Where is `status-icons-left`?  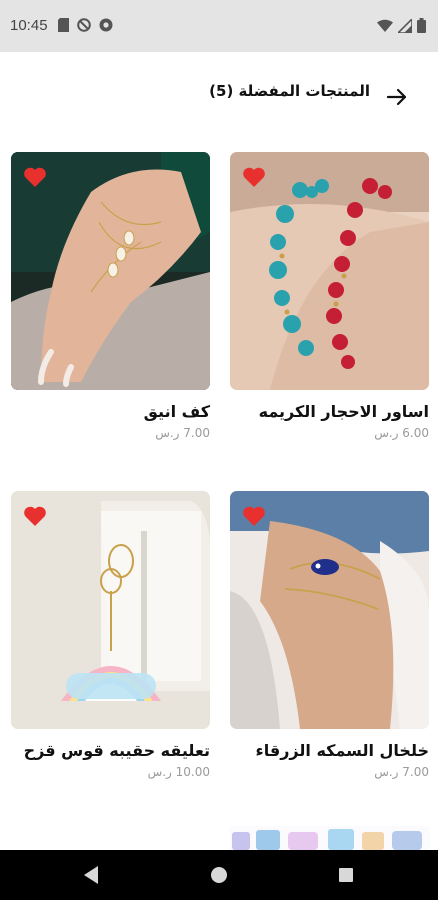
status-icons-left is located at coordinates (85, 25).